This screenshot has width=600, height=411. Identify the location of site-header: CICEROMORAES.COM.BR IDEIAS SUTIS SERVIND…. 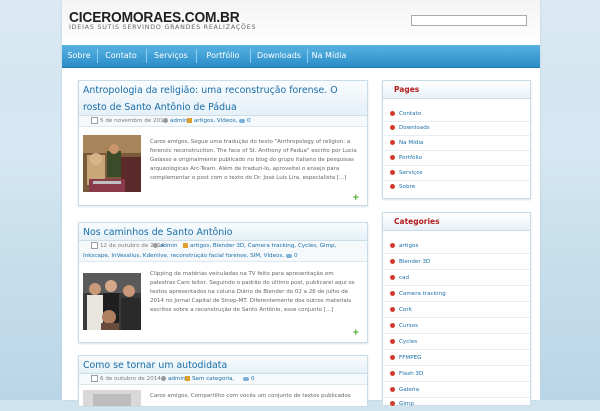
(301, 22).